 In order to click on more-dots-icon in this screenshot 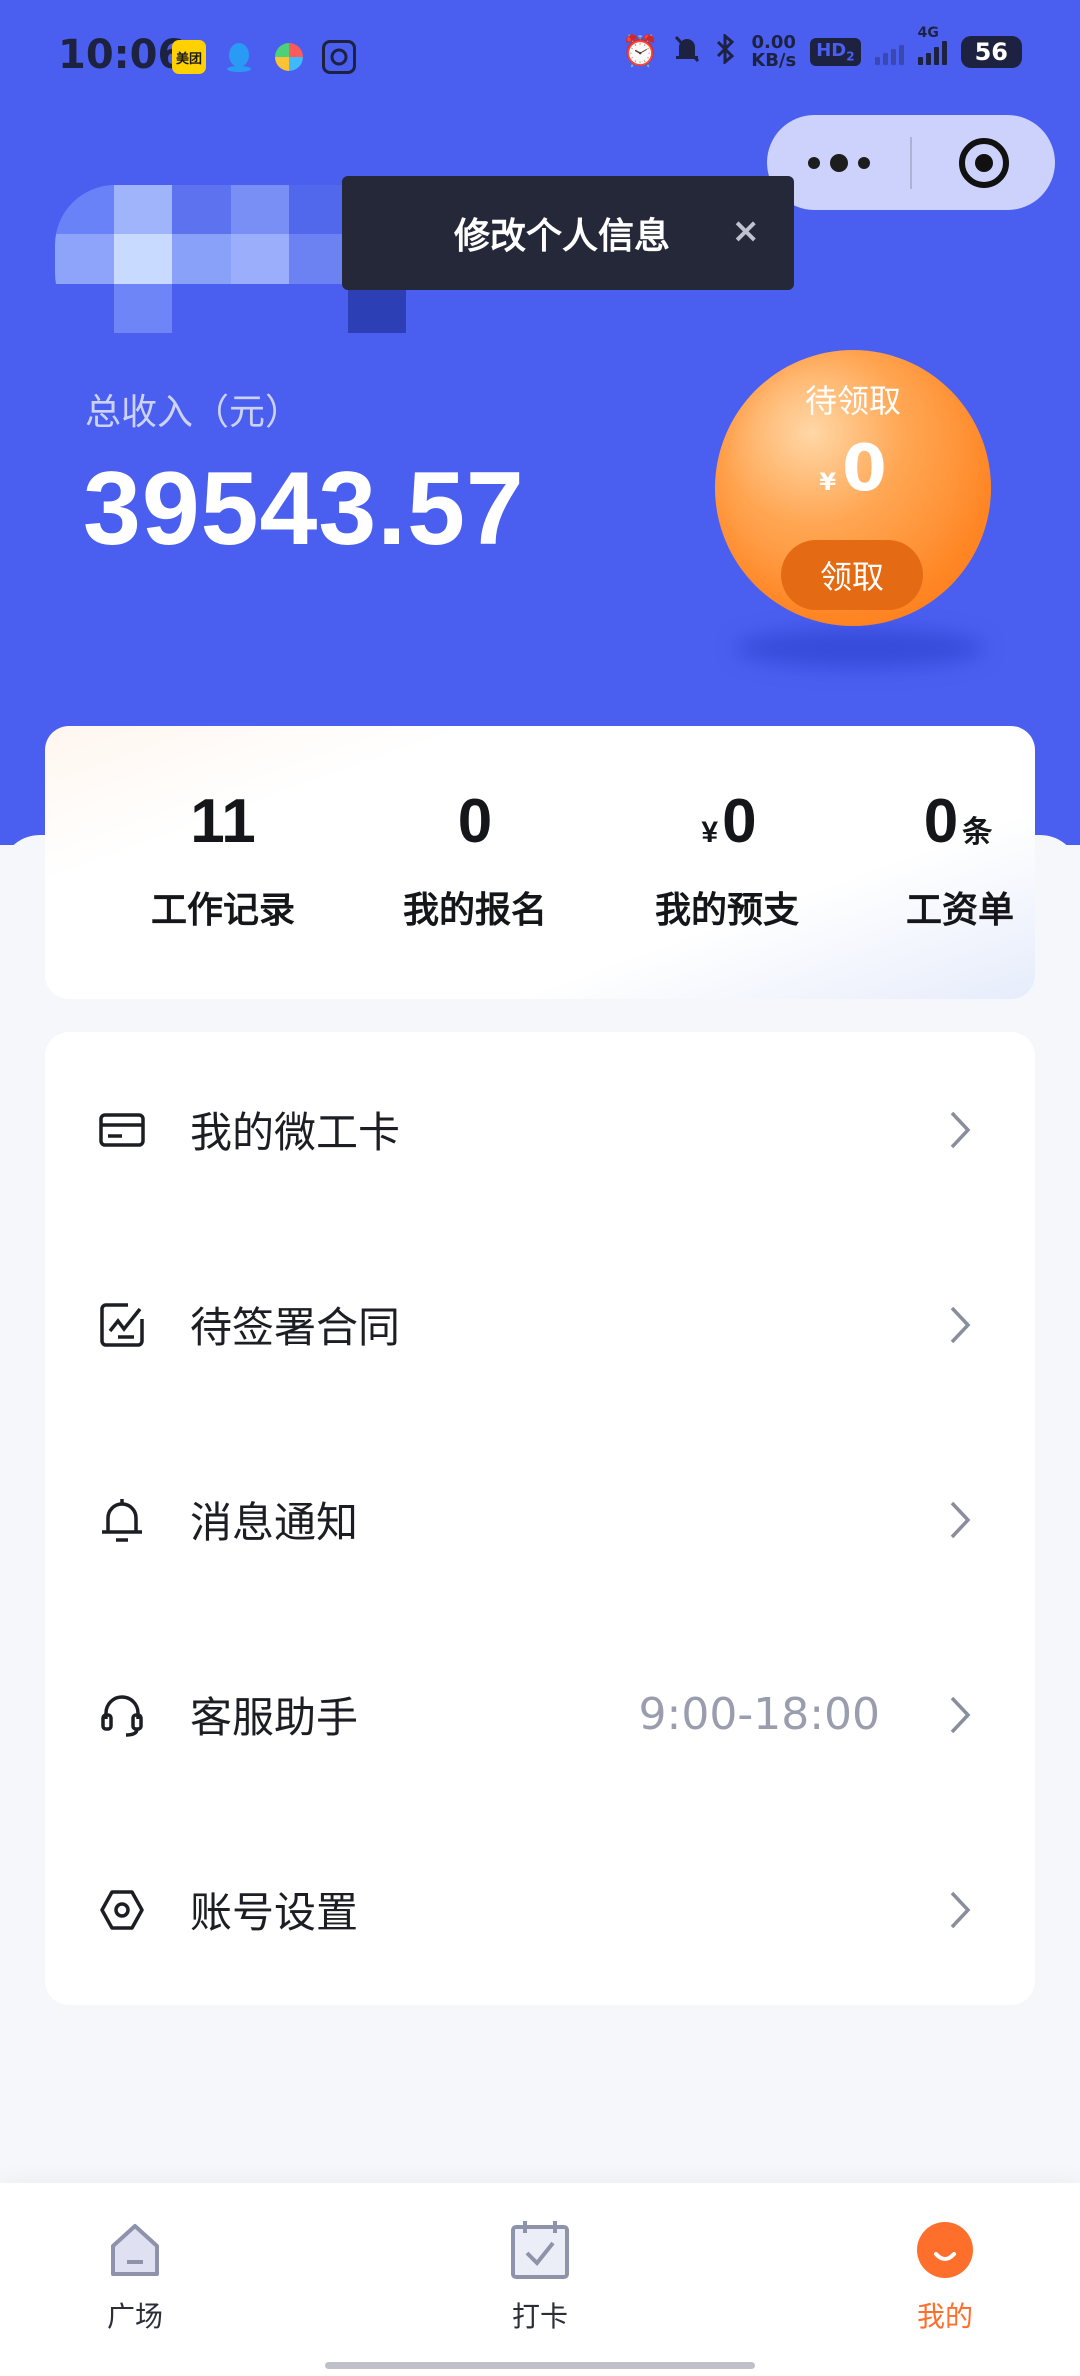, I will do `click(813, 162)`.